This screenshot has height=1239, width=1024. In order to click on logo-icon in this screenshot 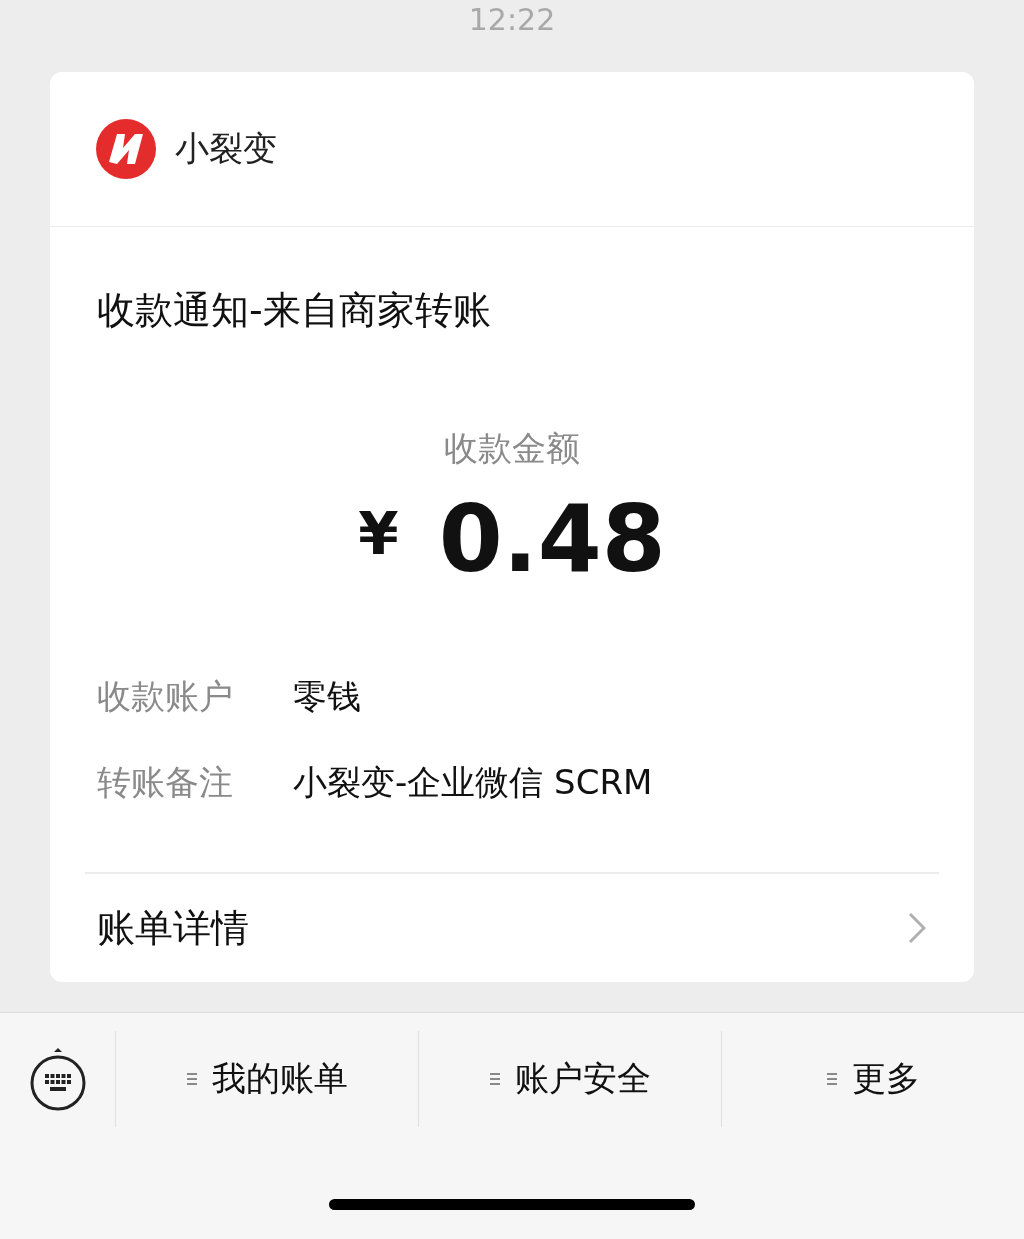, I will do `click(126, 149)`.